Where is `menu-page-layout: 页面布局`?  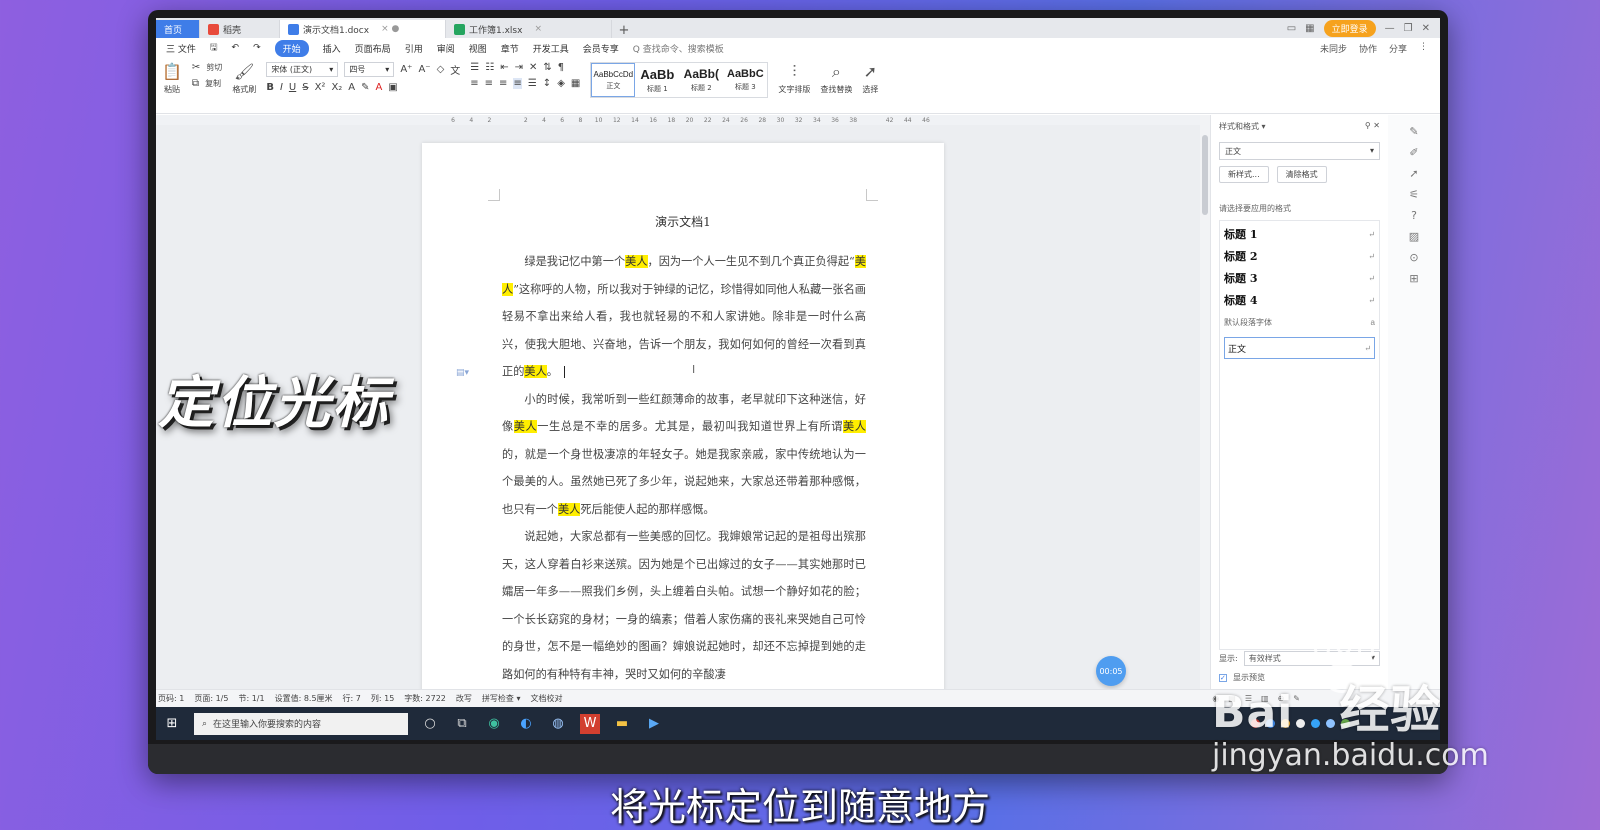
menu-page-layout: 页面布局 is located at coordinates (373, 48).